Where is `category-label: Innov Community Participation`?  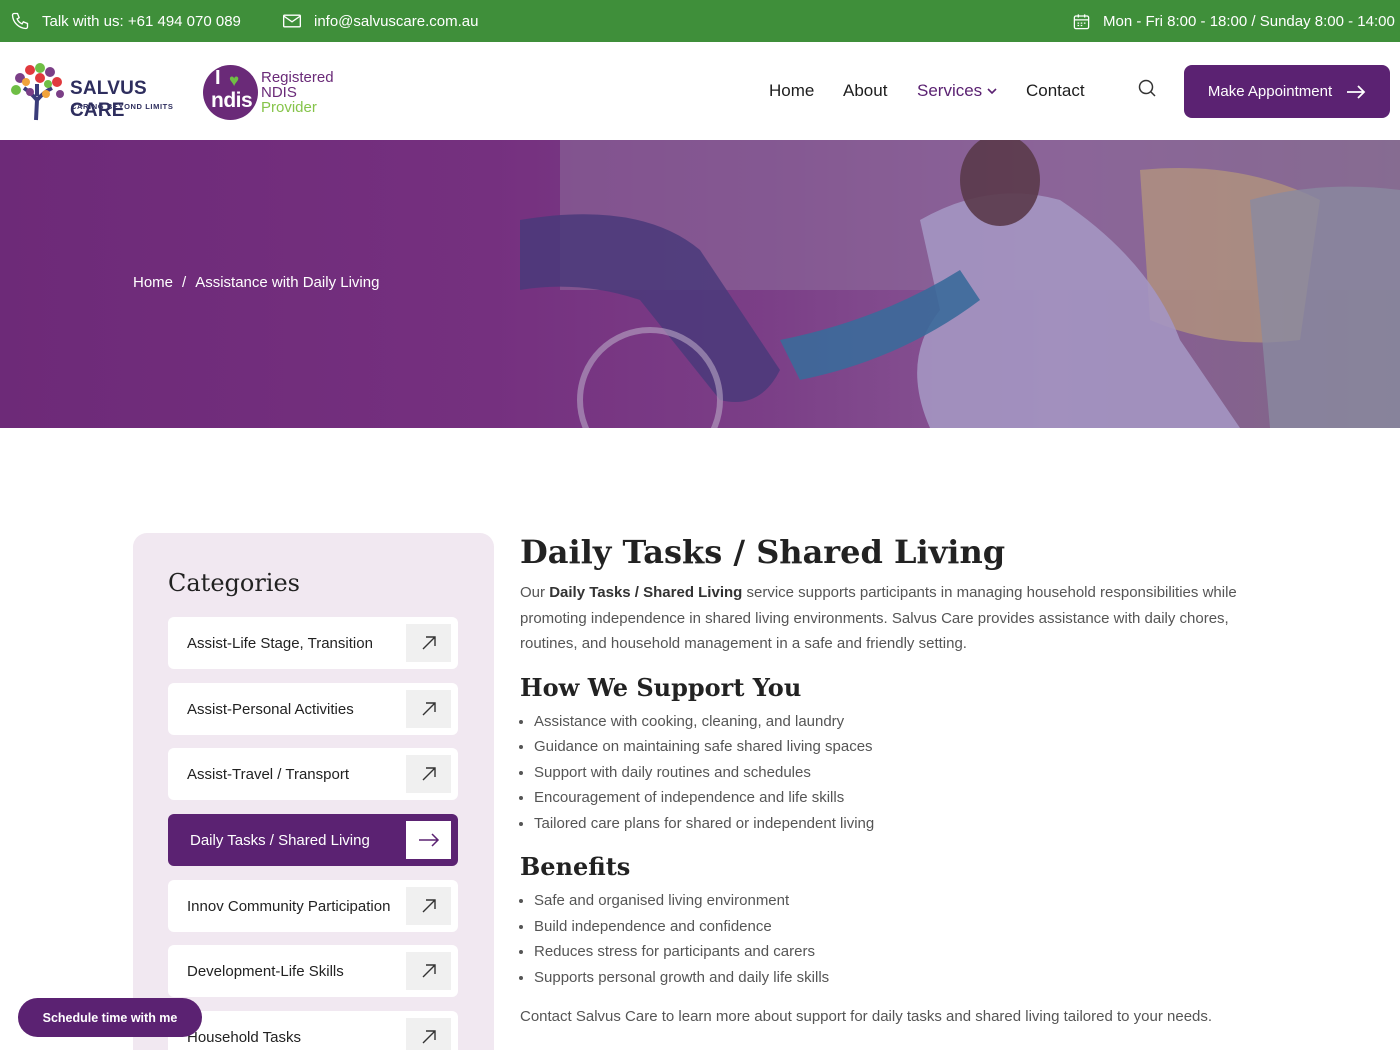 category-label: Innov Community Participation is located at coordinates (289, 906).